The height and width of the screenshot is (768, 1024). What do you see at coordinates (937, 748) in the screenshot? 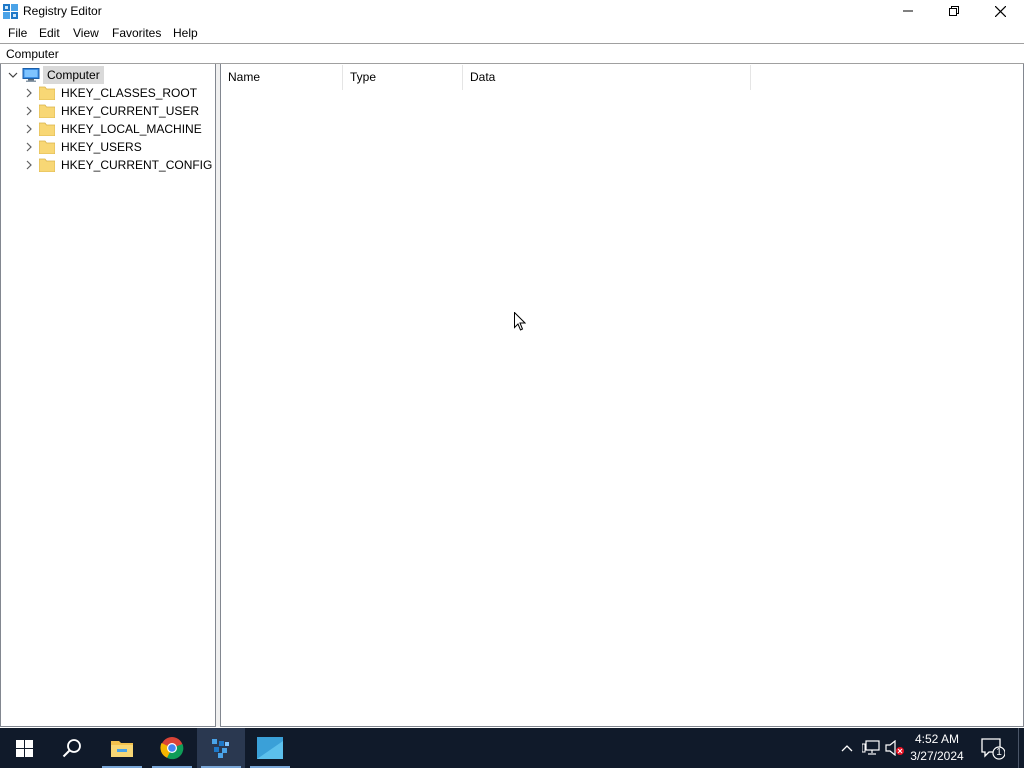
I see `clock: 4:52 AM 3/27/2024` at bounding box center [937, 748].